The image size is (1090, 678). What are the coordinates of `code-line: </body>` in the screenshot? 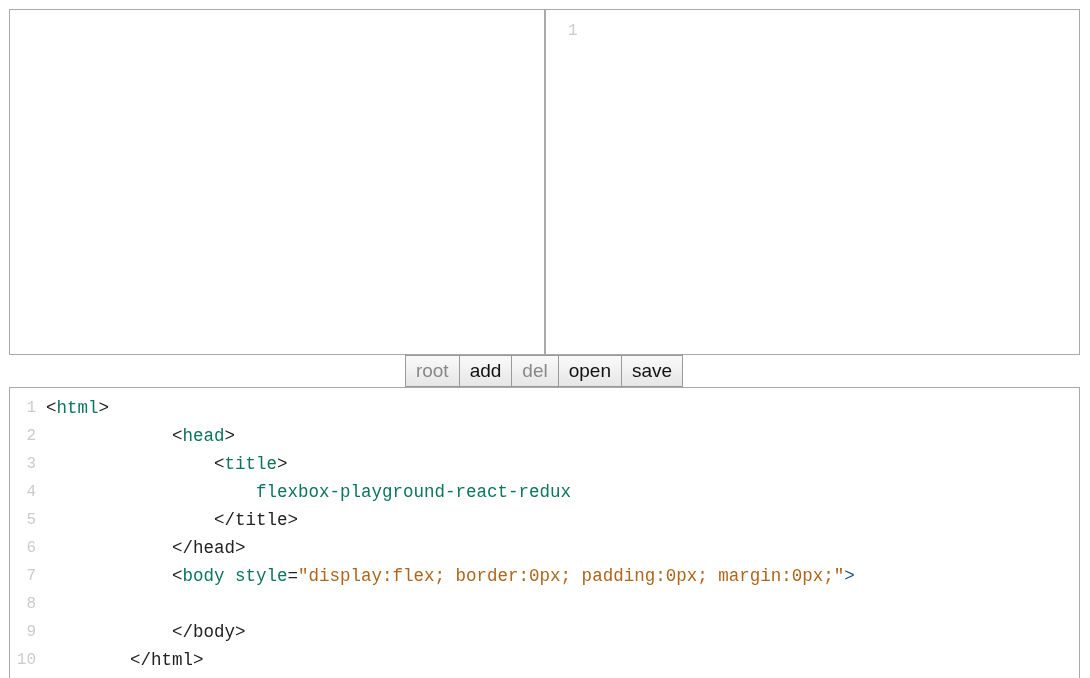 It's located at (208, 632).